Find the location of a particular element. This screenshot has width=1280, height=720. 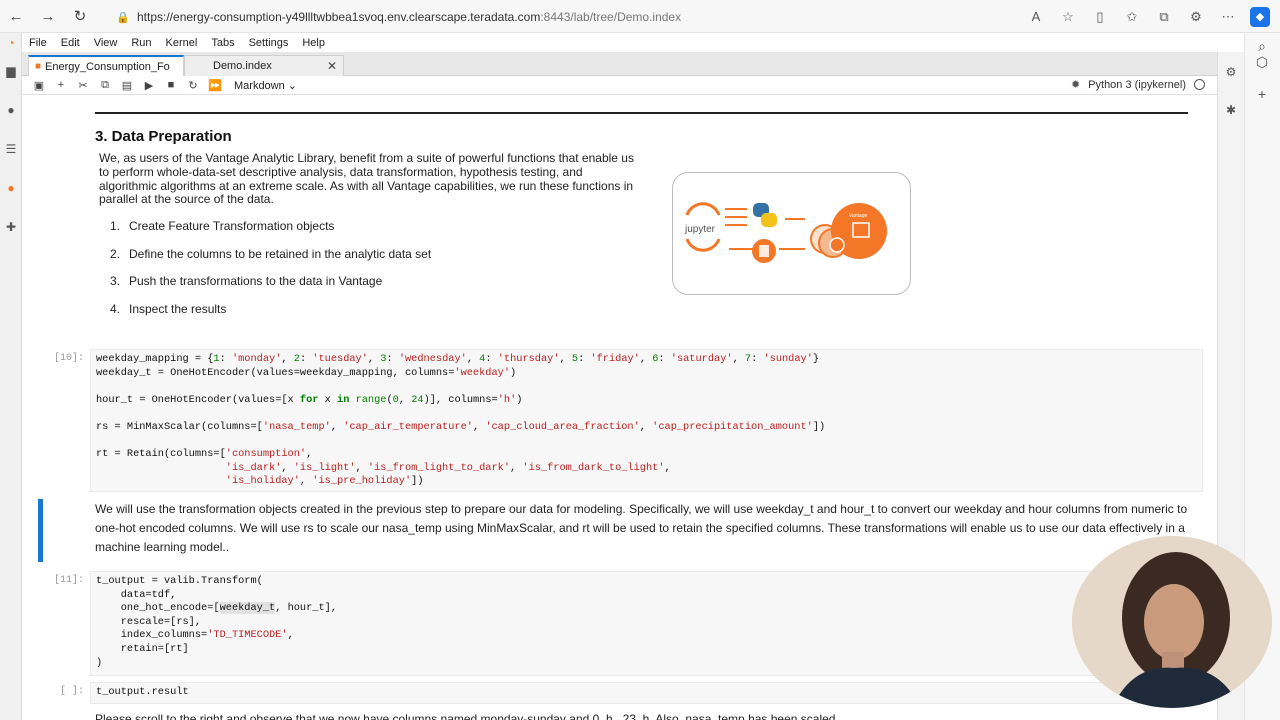

insert-cell-icon: + is located at coordinates (61, 85).